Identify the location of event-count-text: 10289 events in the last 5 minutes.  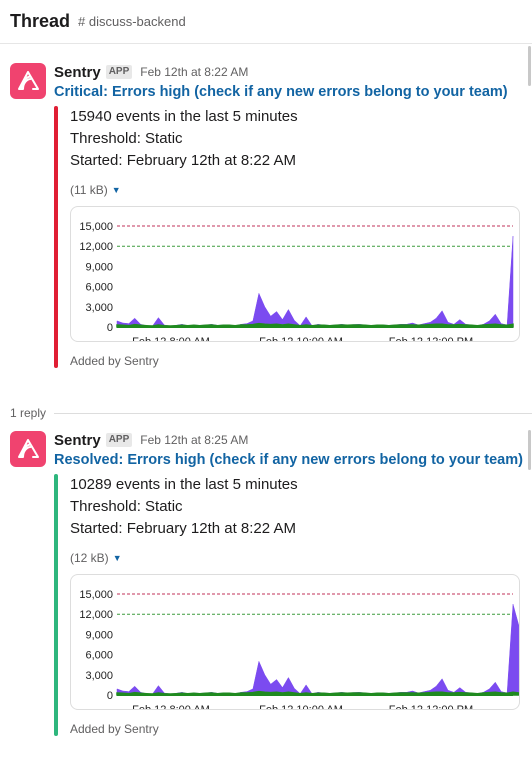
(184, 484).